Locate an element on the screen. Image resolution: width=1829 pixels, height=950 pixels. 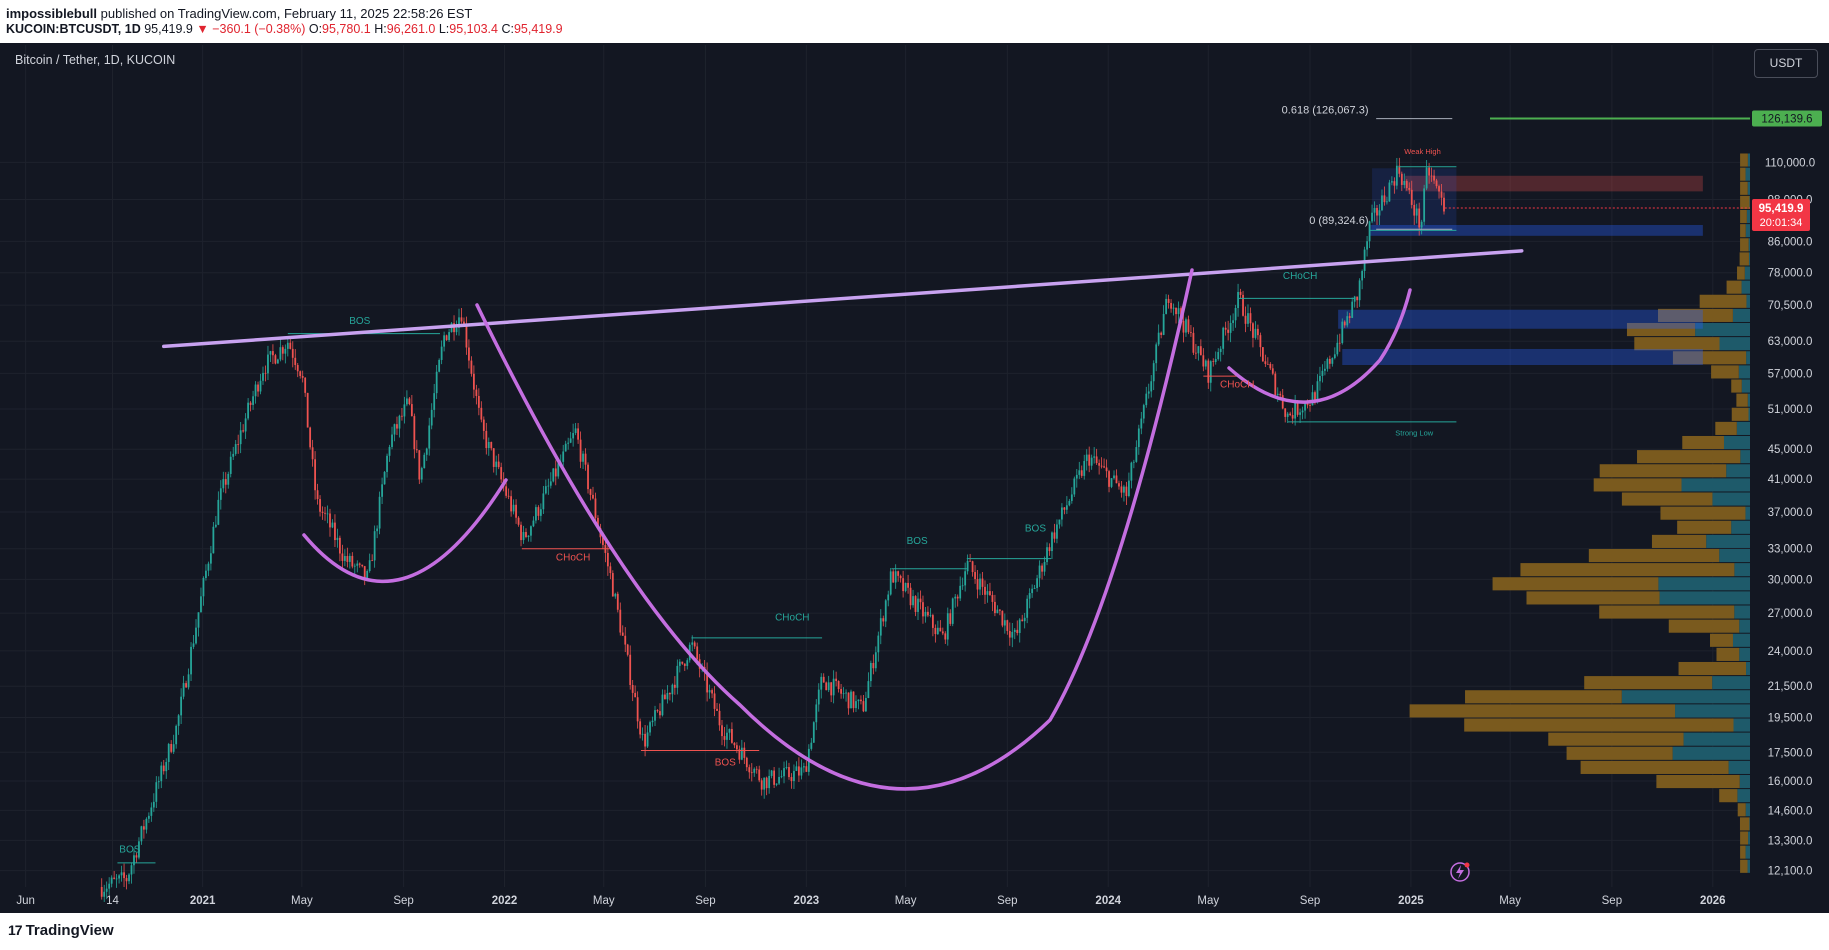
price-tick-label: 27,000.0 is located at coordinates (1790, 614).